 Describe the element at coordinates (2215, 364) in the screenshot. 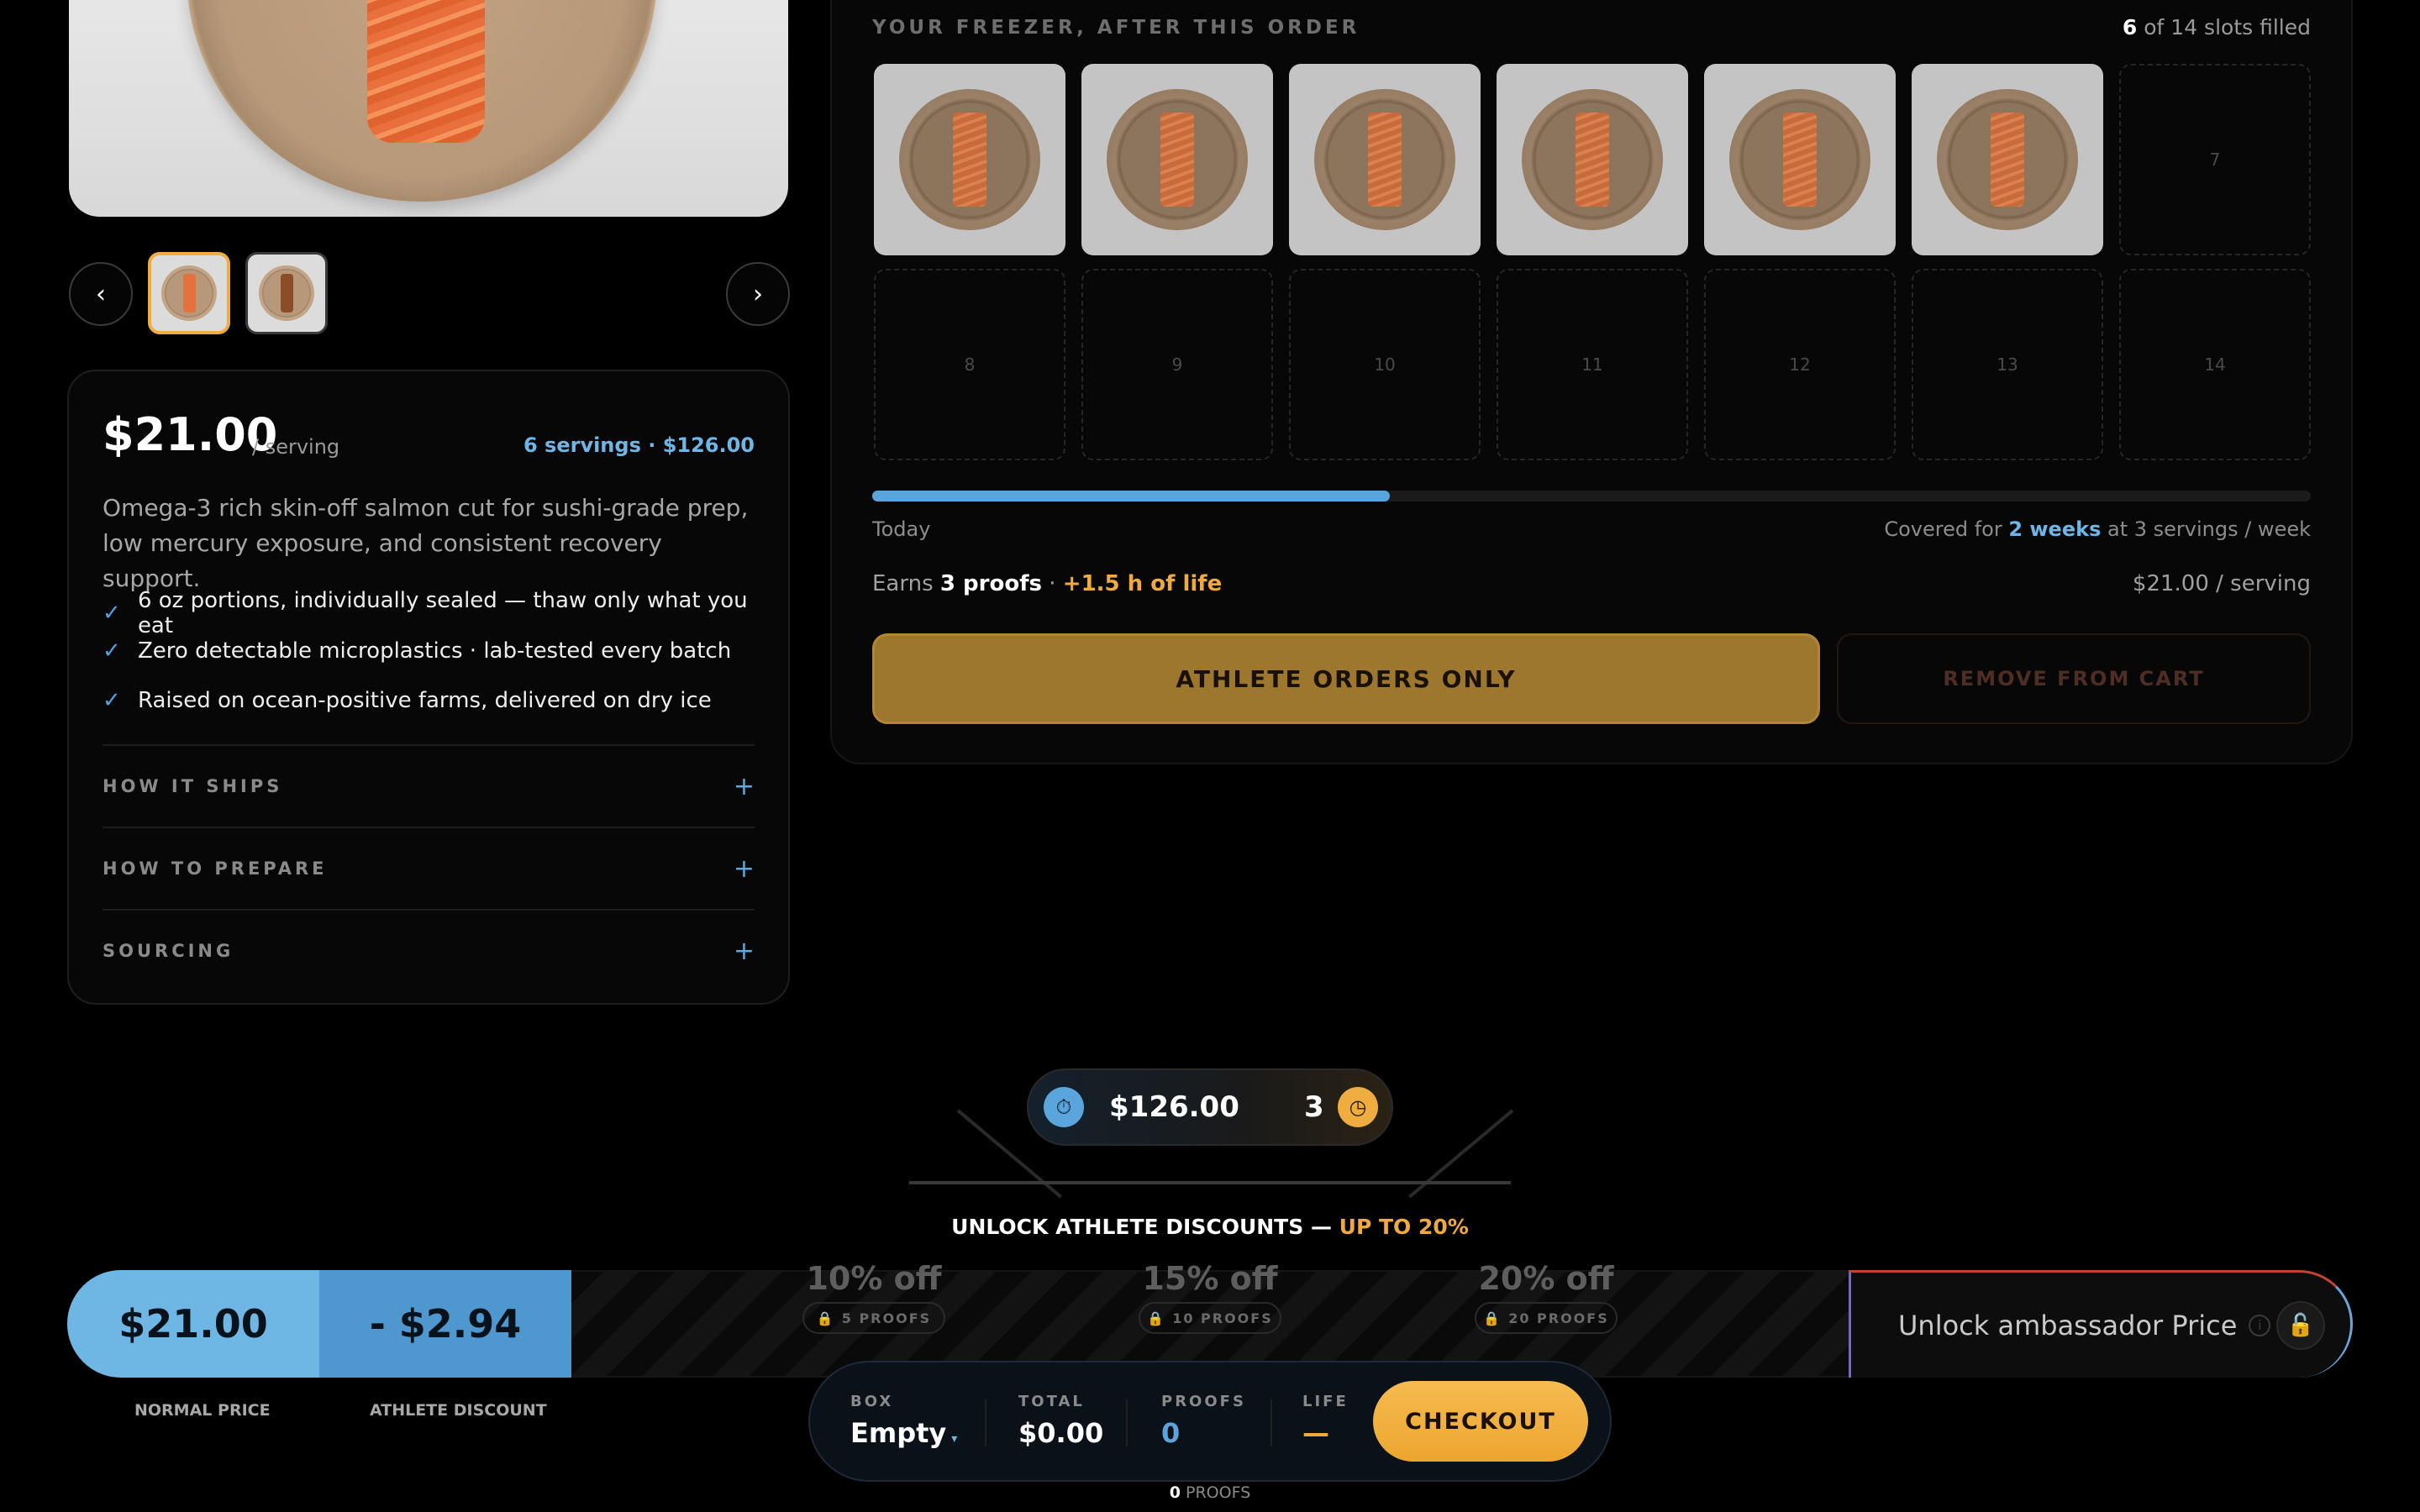

I see `freezer-slot-empty: 14` at that location.